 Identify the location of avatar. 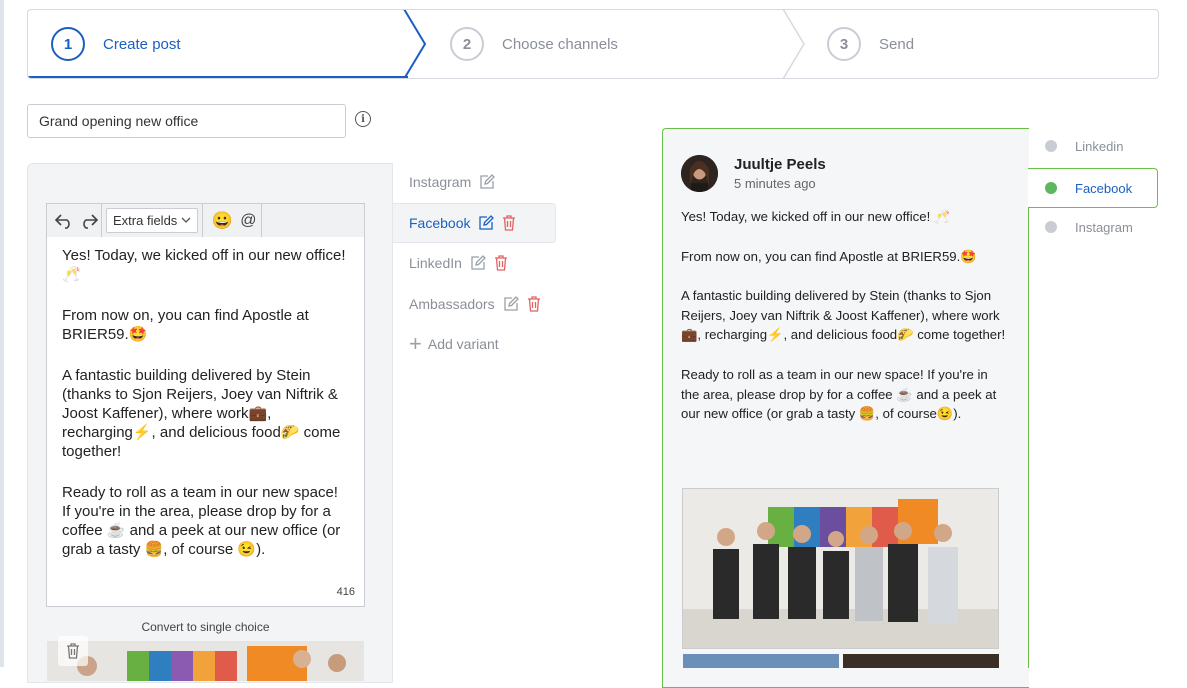
(699, 173).